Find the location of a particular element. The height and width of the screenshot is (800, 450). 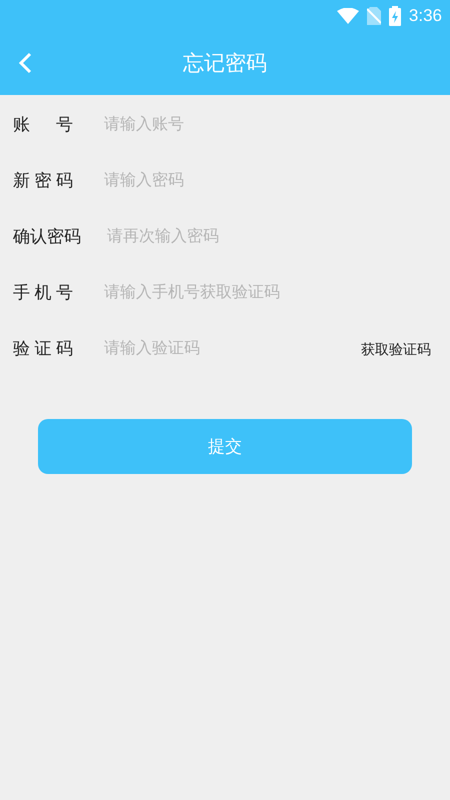

status-time: 3:36 is located at coordinates (425, 16).